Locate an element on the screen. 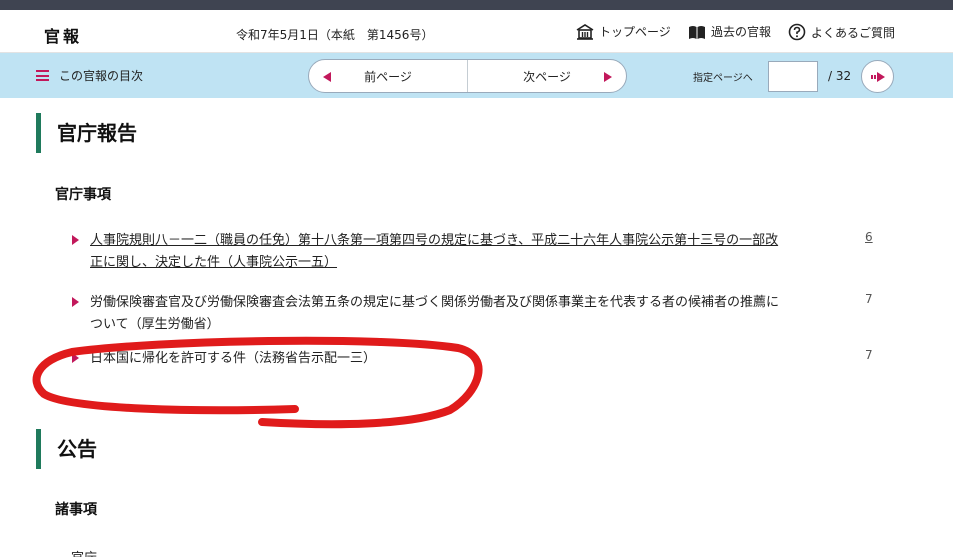  next-page-button: 次ページ is located at coordinates (546, 76).